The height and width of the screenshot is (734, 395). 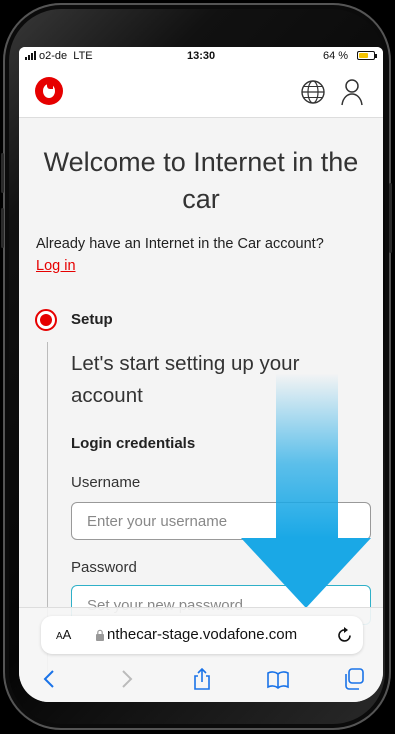 I want to click on page-title: Welcome to Internet in the car, so click(x=201, y=180).